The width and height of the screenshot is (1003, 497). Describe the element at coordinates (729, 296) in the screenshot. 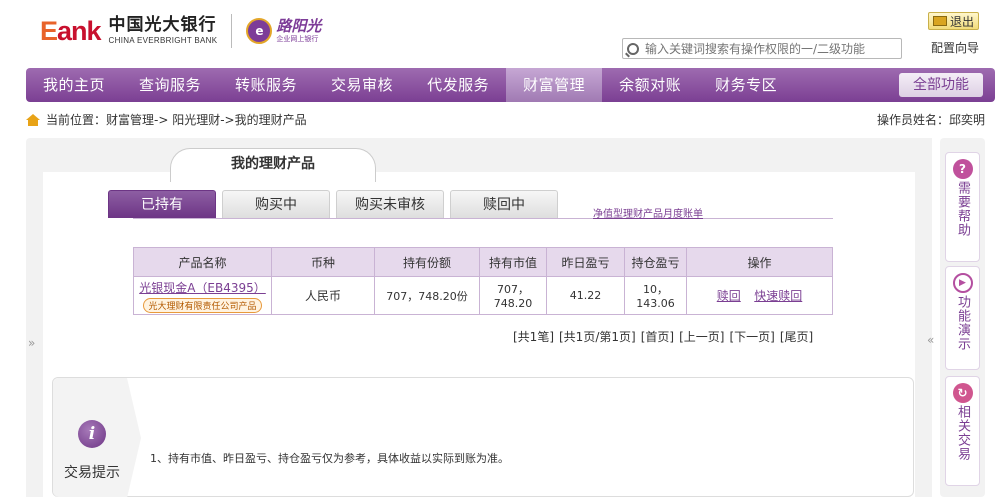

I see `redeem-link: 赎回` at that location.